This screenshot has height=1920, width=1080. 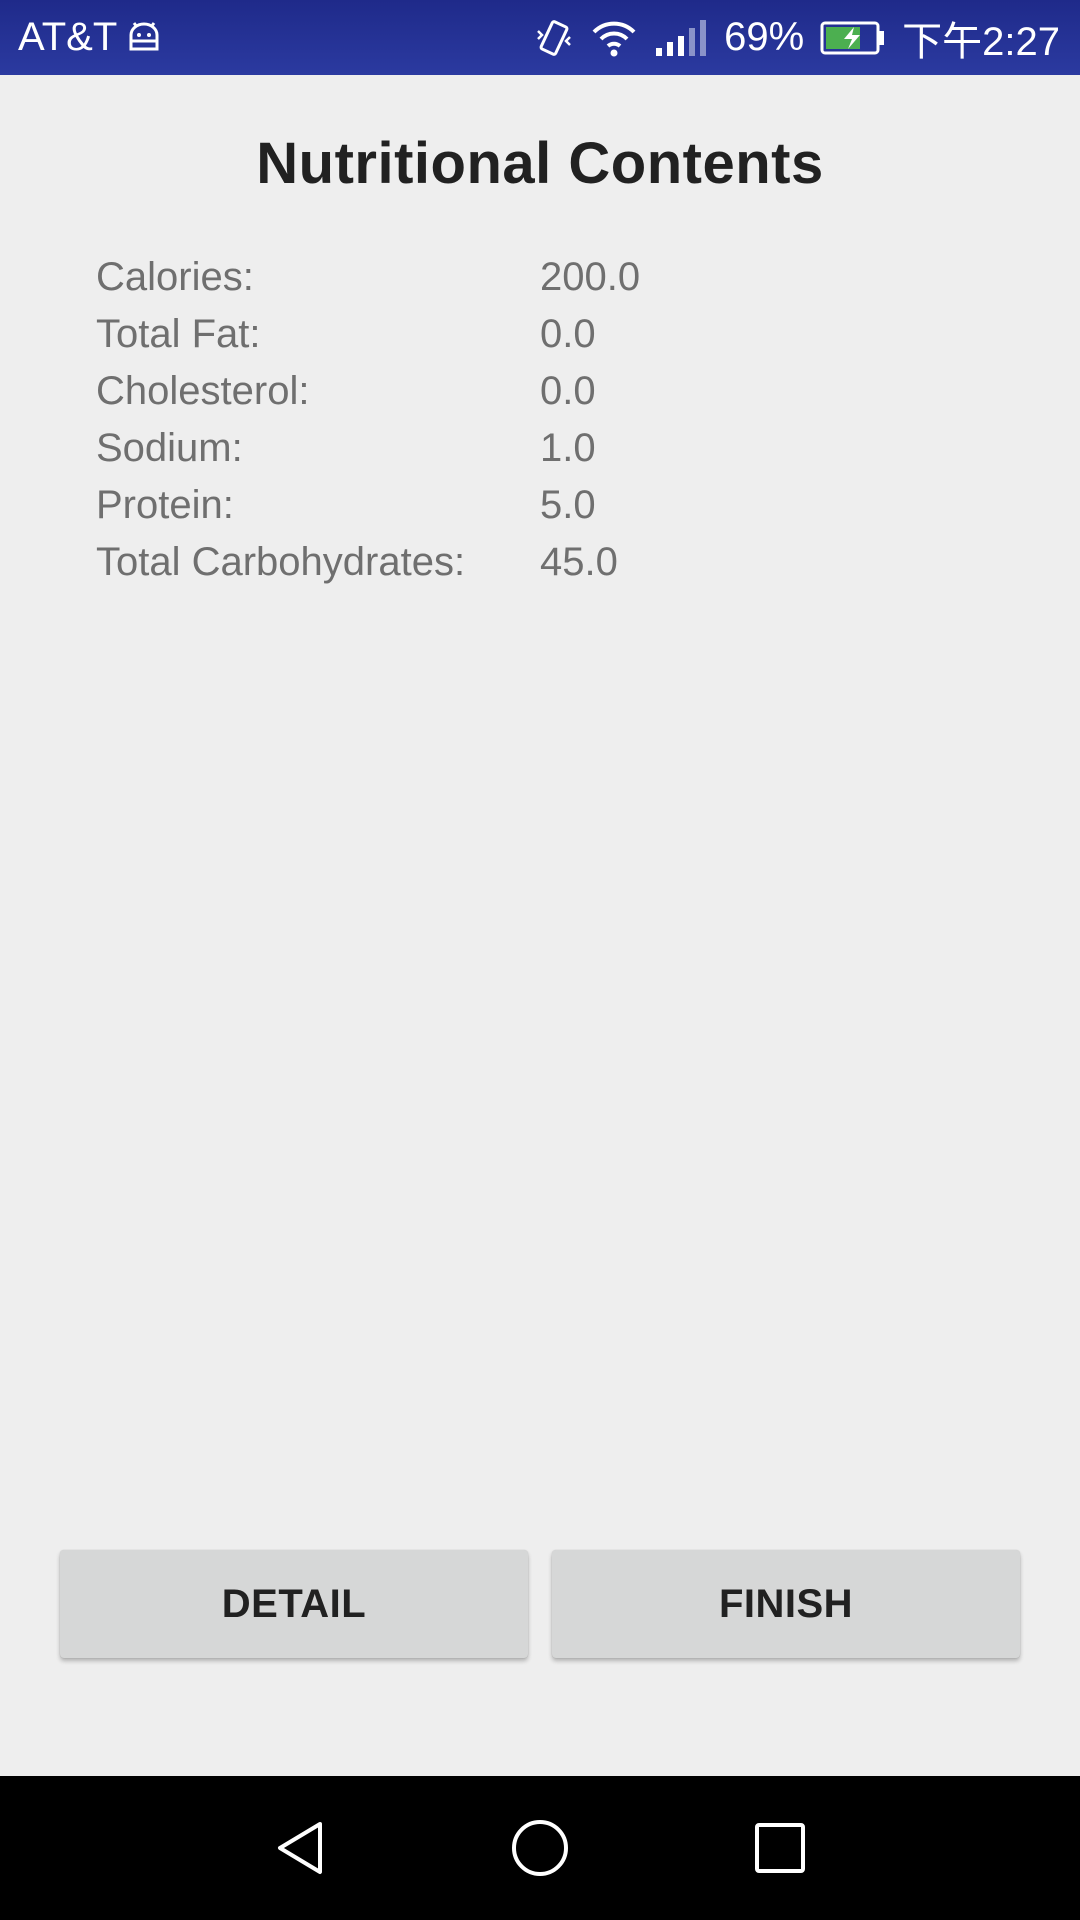 I want to click on android-debug-icon, so click(x=144, y=38).